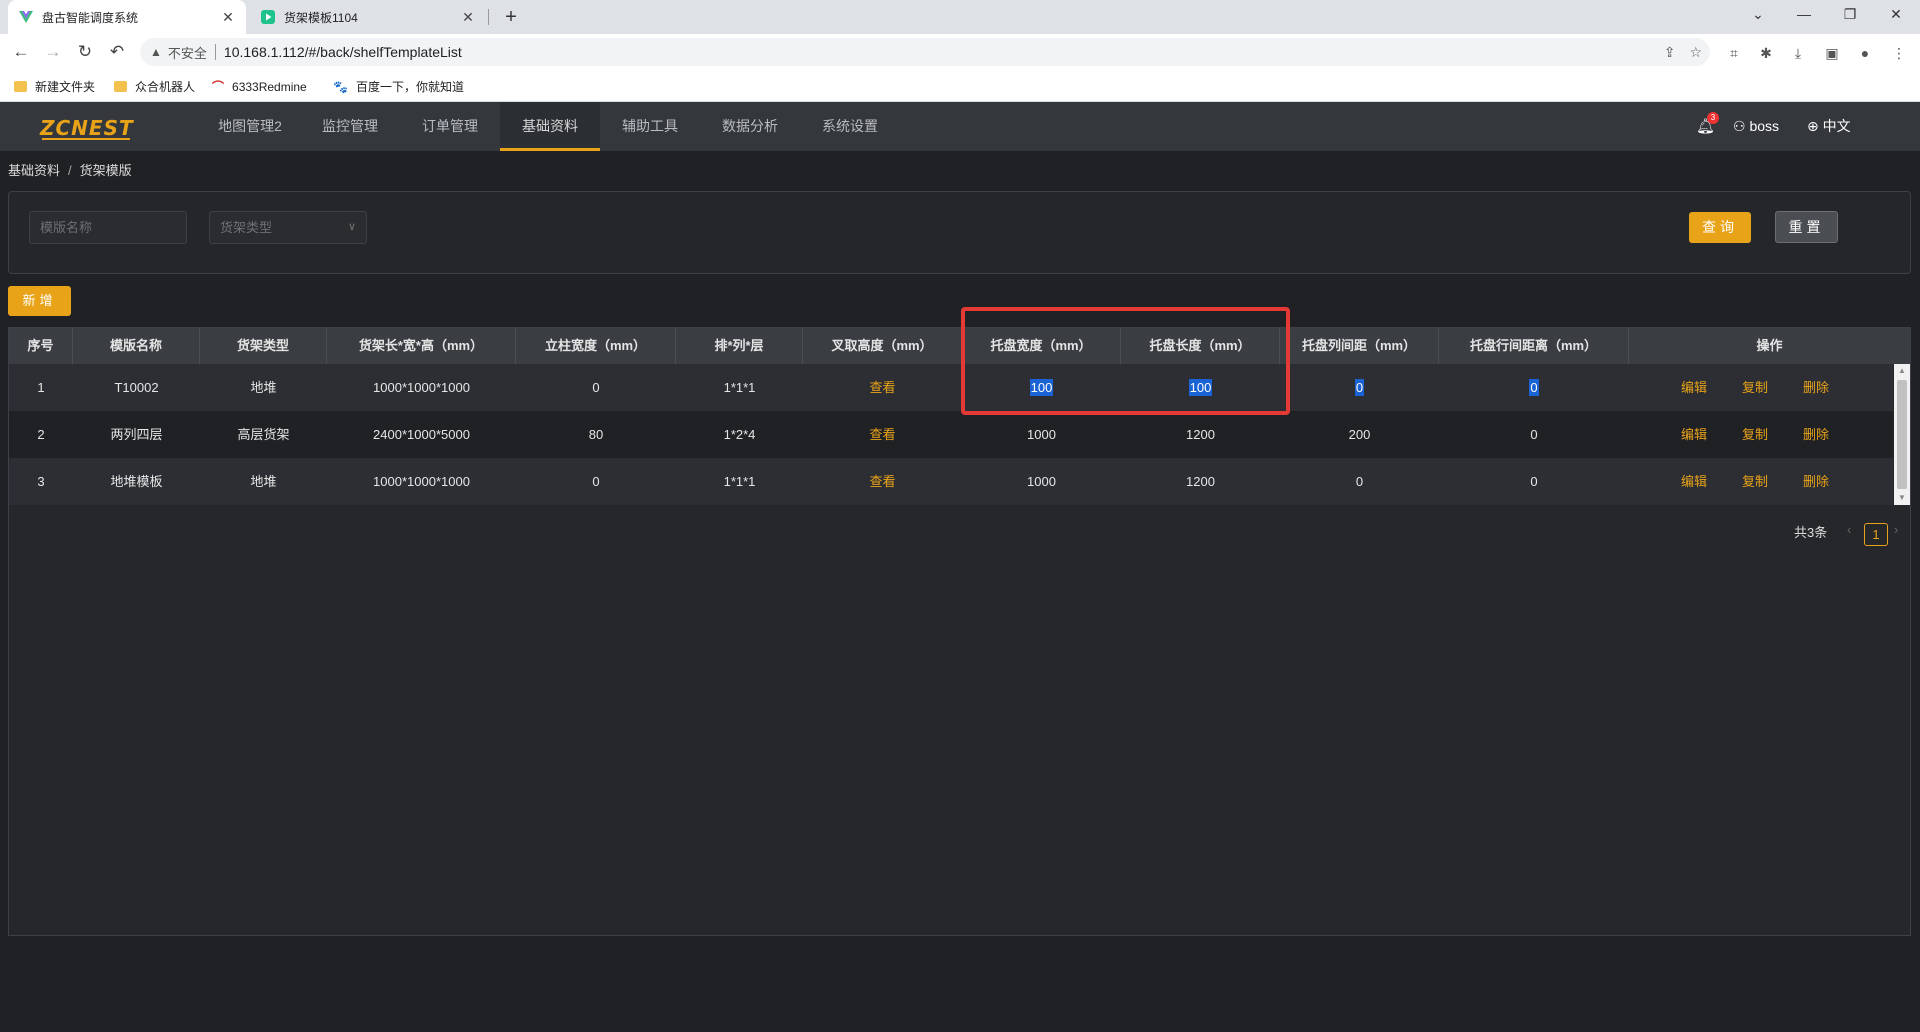 The width and height of the screenshot is (1920, 1032). I want to click on scrollbar-thumb, so click(1902, 434).